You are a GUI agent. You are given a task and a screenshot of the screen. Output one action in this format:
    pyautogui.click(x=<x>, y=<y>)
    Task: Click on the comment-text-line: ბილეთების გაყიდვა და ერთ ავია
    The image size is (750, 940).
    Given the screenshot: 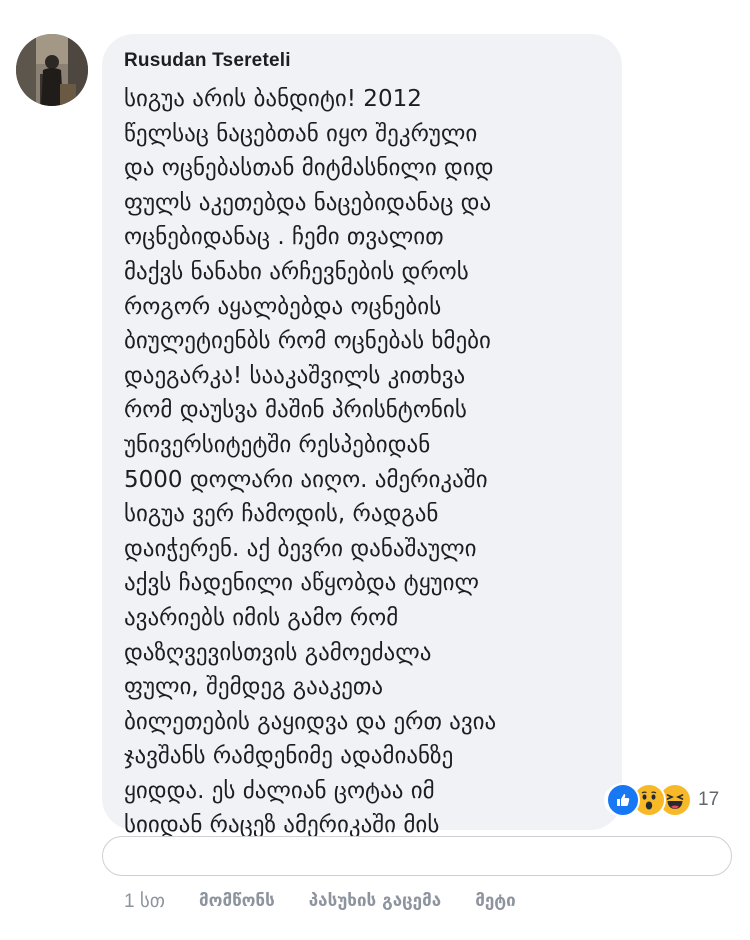 What is the action you would take?
    pyautogui.click(x=310, y=721)
    